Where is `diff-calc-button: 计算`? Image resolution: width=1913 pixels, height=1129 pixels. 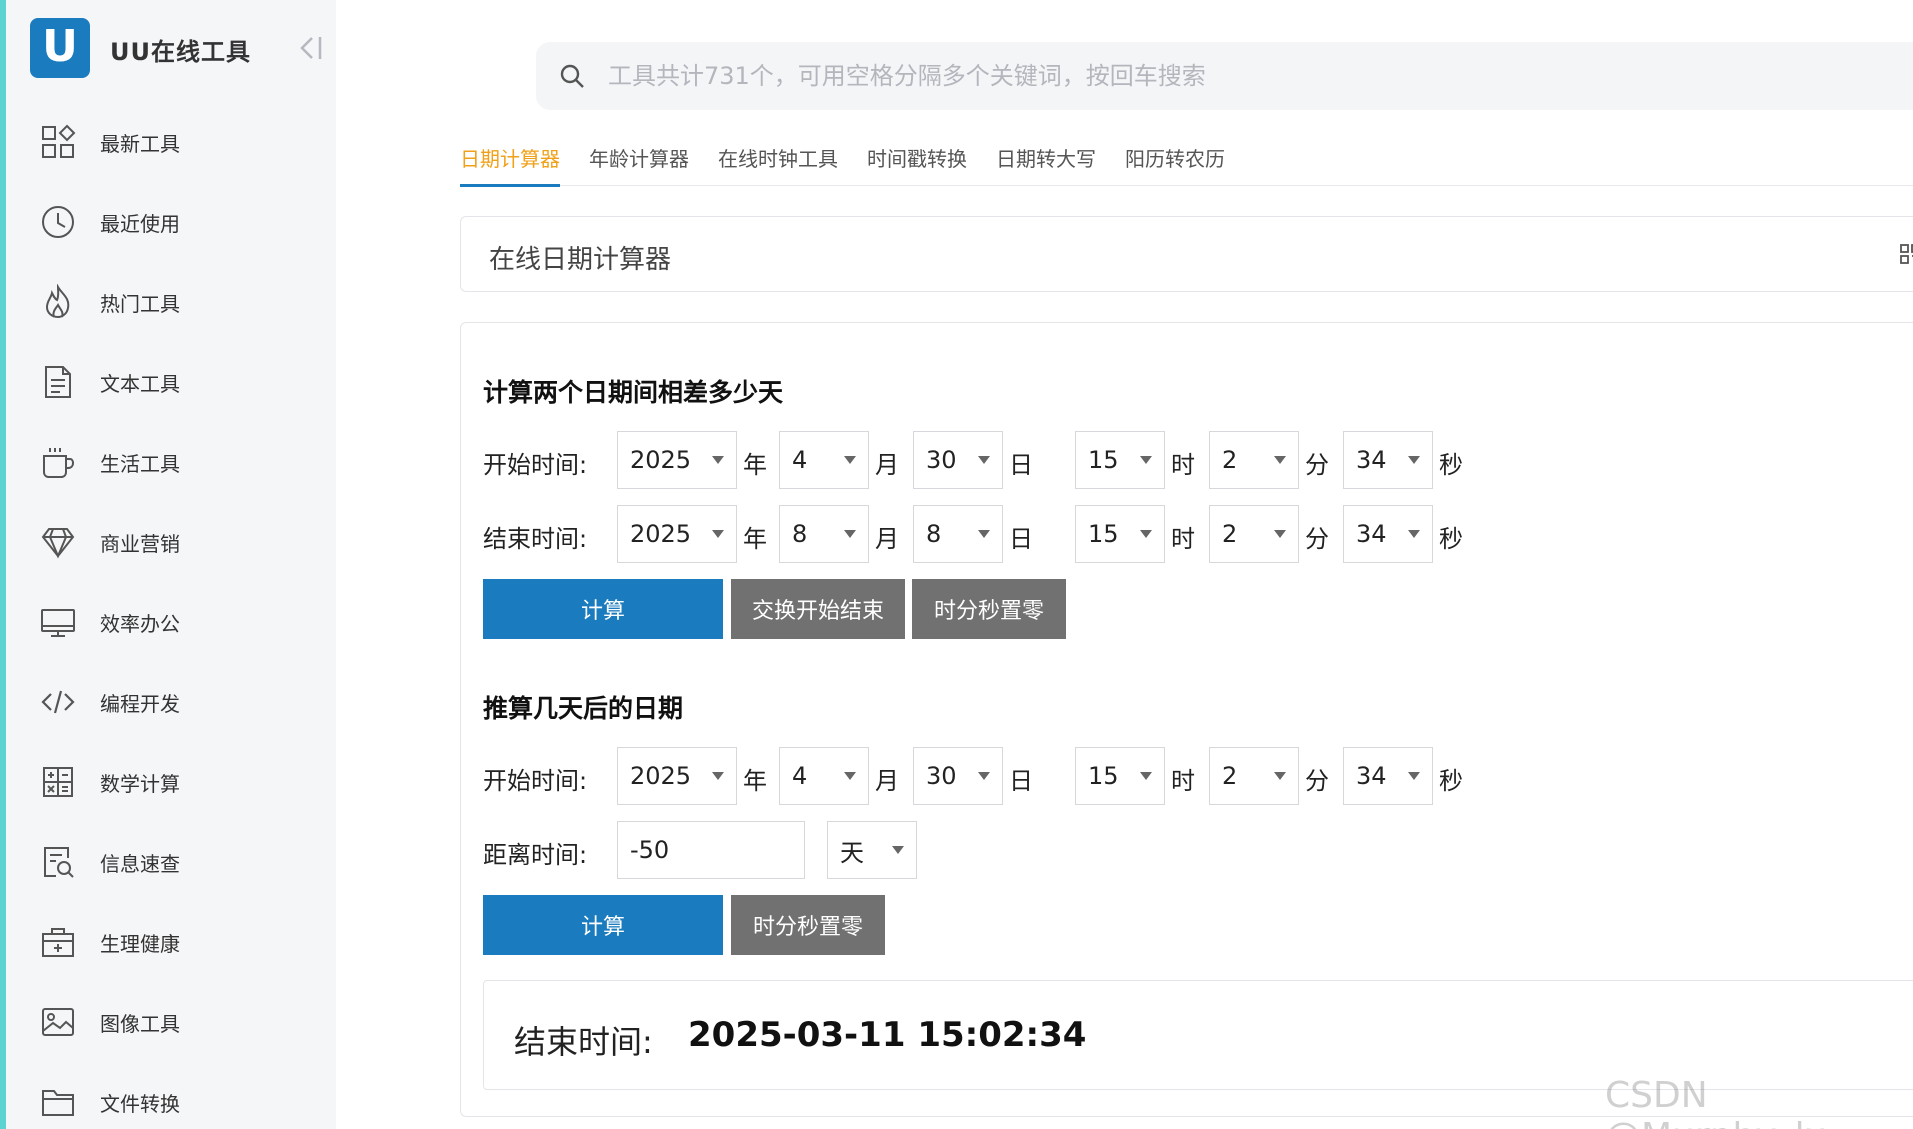
diff-calc-button: 计算 is located at coordinates (603, 609).